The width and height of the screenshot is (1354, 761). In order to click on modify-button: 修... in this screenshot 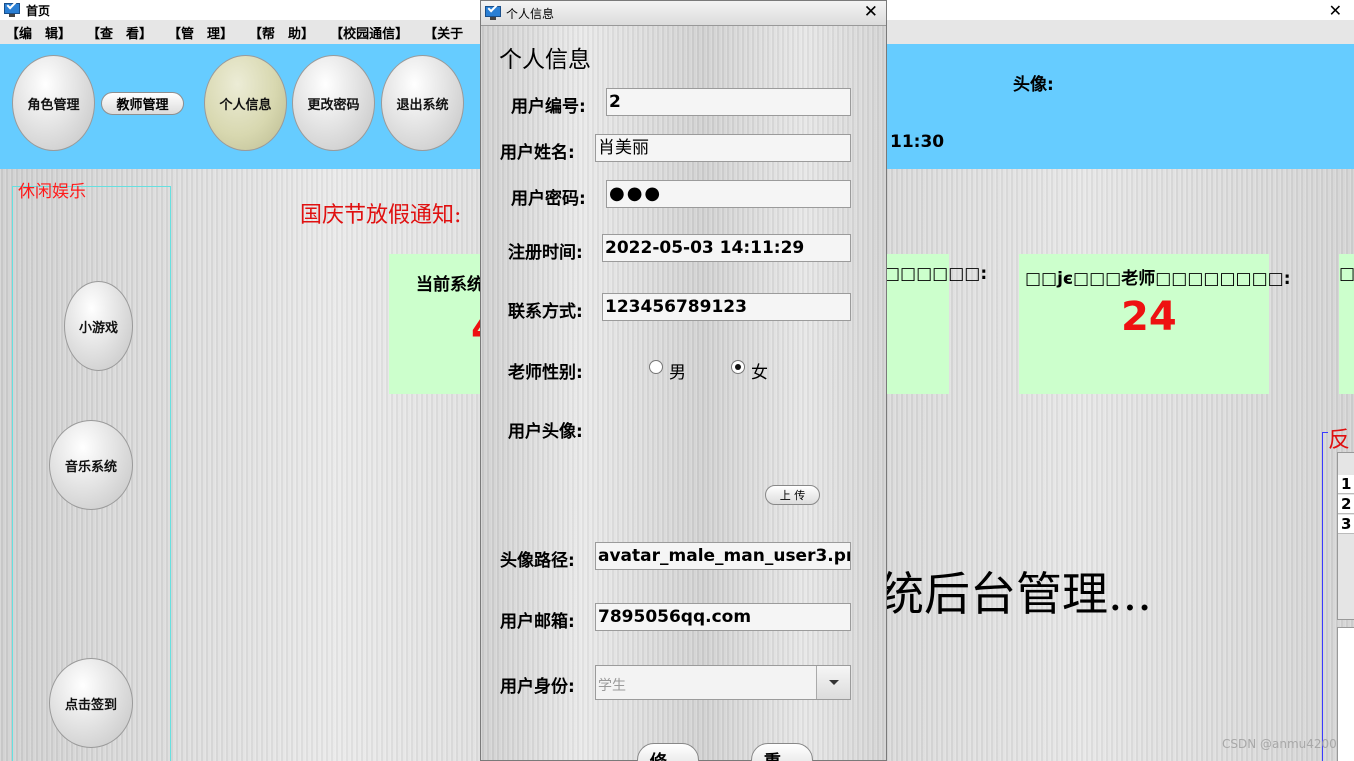, I will do `click(668, 752)`.